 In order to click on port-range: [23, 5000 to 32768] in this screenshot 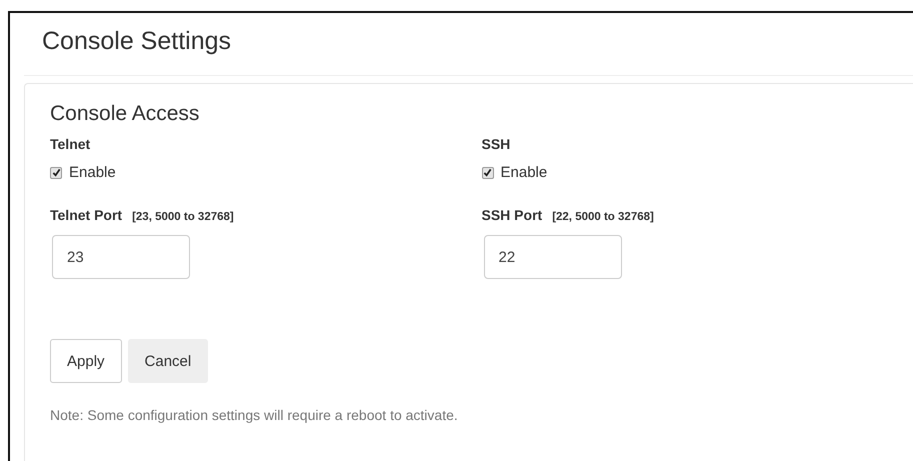, I will do `click(183, 217)`.